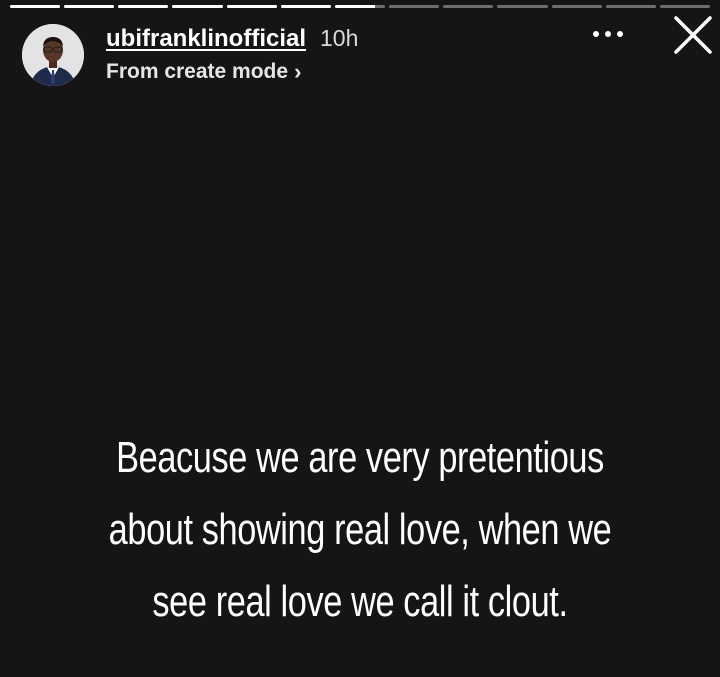 Image resolution: width=720 pixels, height=677 pixels. I want to click on profile-avatar, so click(53, 55).